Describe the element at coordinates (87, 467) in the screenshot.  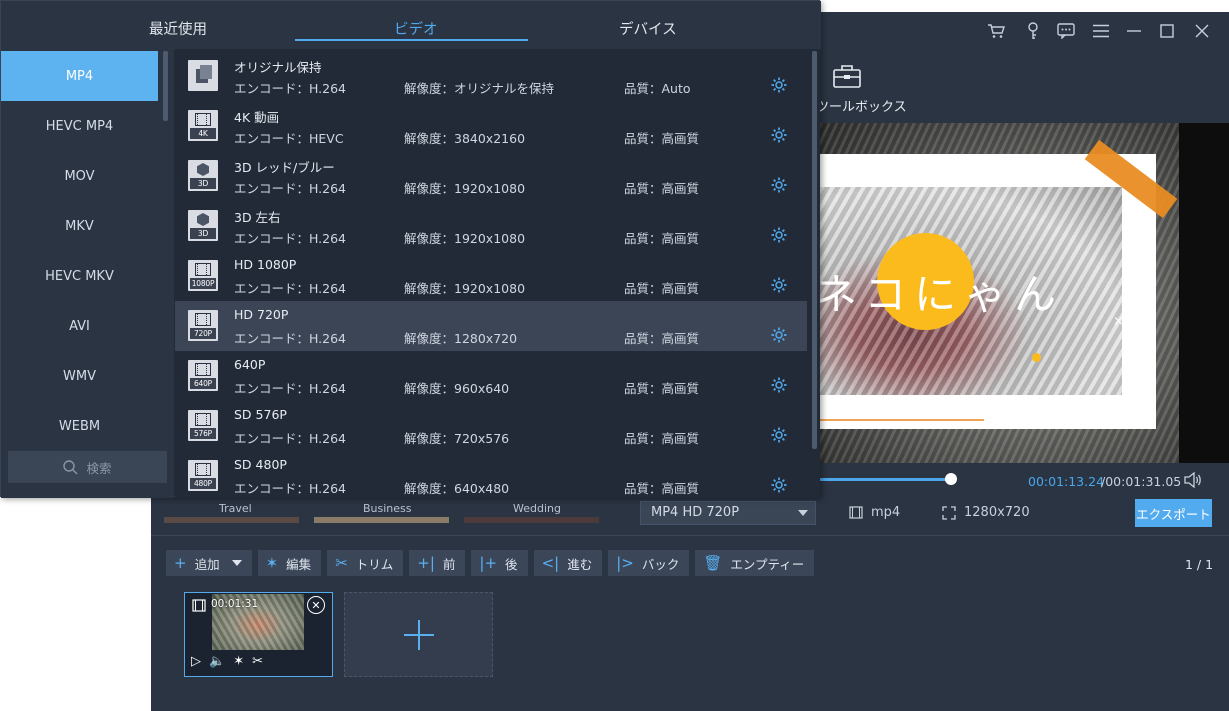
I see `format-search-box: 検索` at that location.